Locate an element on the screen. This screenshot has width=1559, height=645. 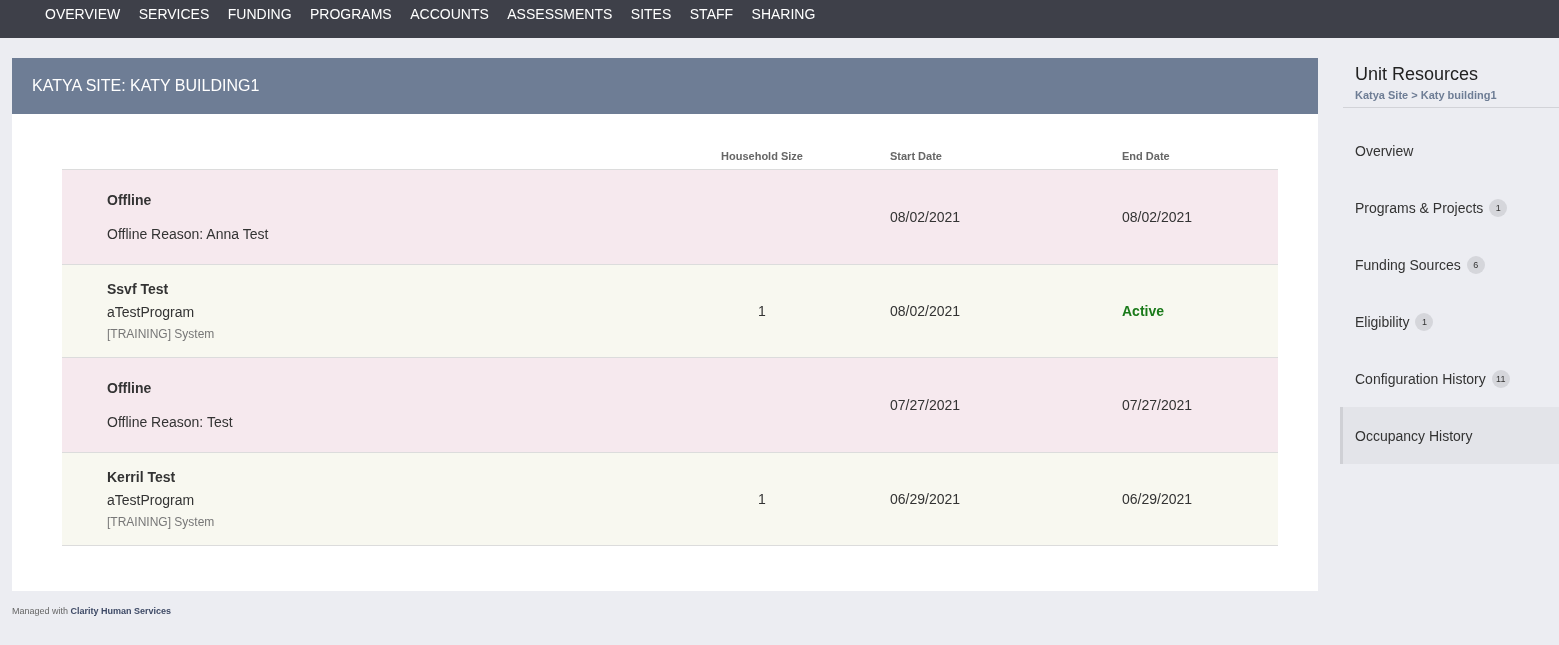
sidebar-item-label: Occupancy History is located at coordinates (1414, 435).